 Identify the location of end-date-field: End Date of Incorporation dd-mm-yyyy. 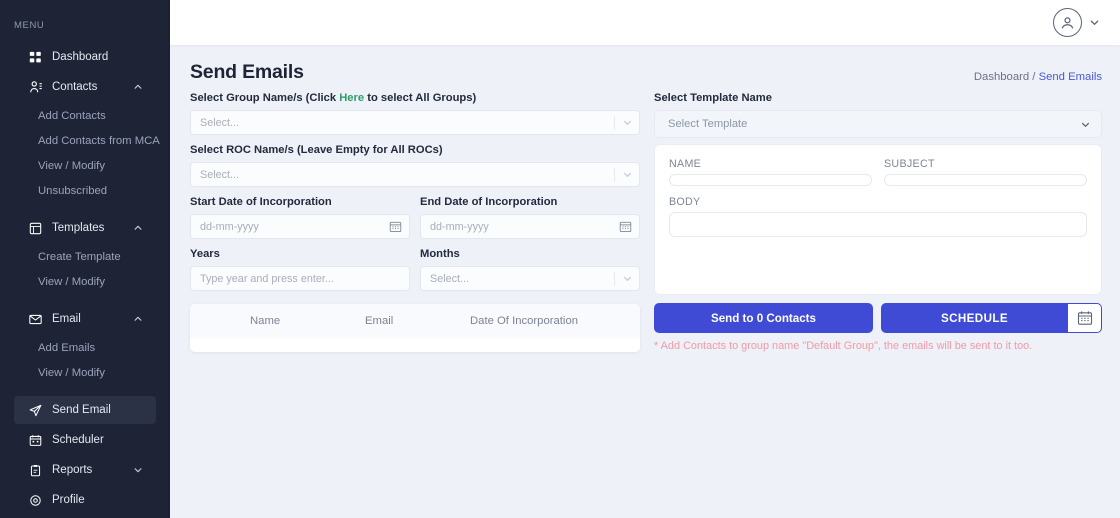
(530, 221).